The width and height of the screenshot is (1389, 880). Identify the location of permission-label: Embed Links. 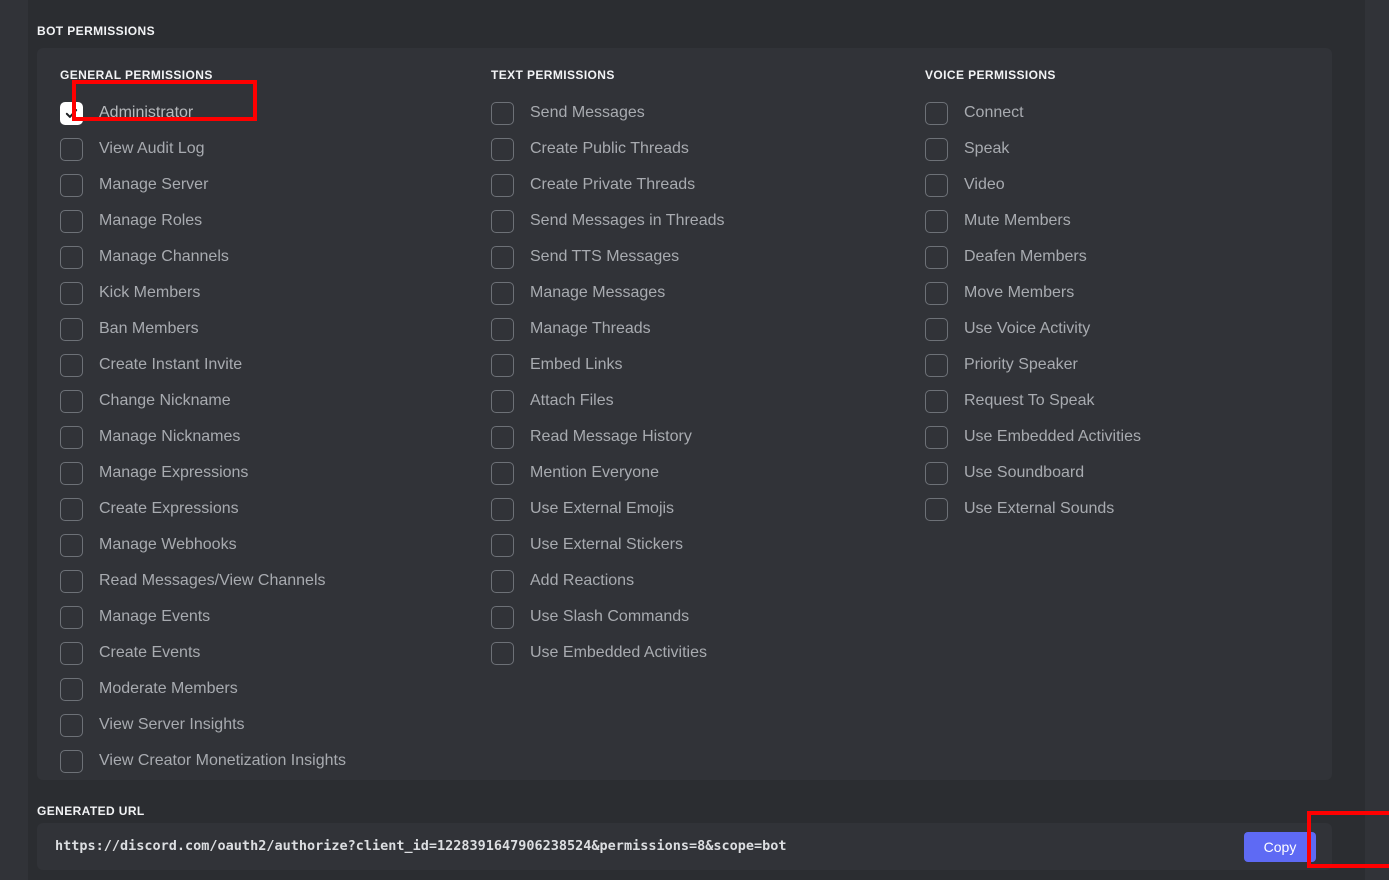
(576, 364).